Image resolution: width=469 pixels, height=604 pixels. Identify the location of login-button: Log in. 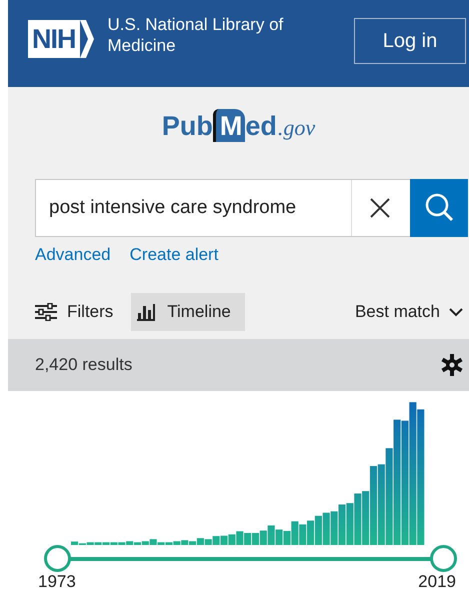
(410, 41).